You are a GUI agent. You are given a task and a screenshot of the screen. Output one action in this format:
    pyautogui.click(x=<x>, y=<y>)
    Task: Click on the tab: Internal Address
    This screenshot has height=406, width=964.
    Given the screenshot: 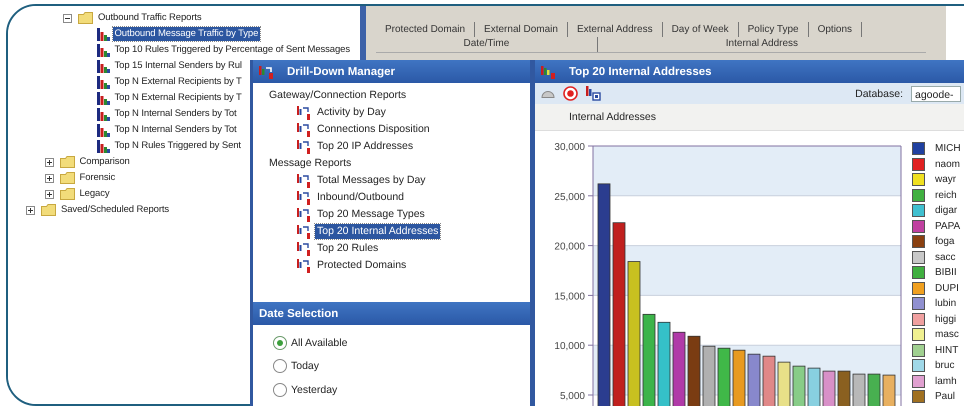 What is the action you would take?
    pyautogui.click(x=762, y=44)
    